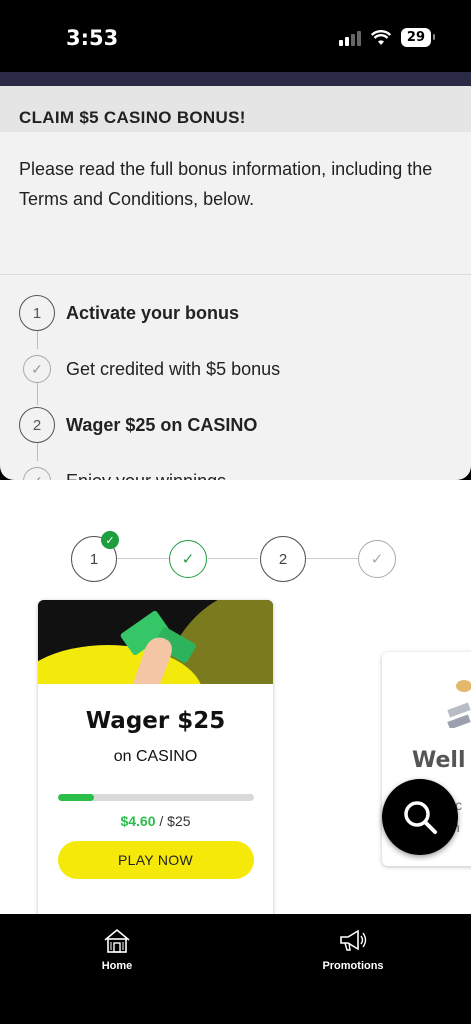 Image resolution: width=471 pixels, height=1024 pixels. I want to click on step-number: 1, so click(37, 313).